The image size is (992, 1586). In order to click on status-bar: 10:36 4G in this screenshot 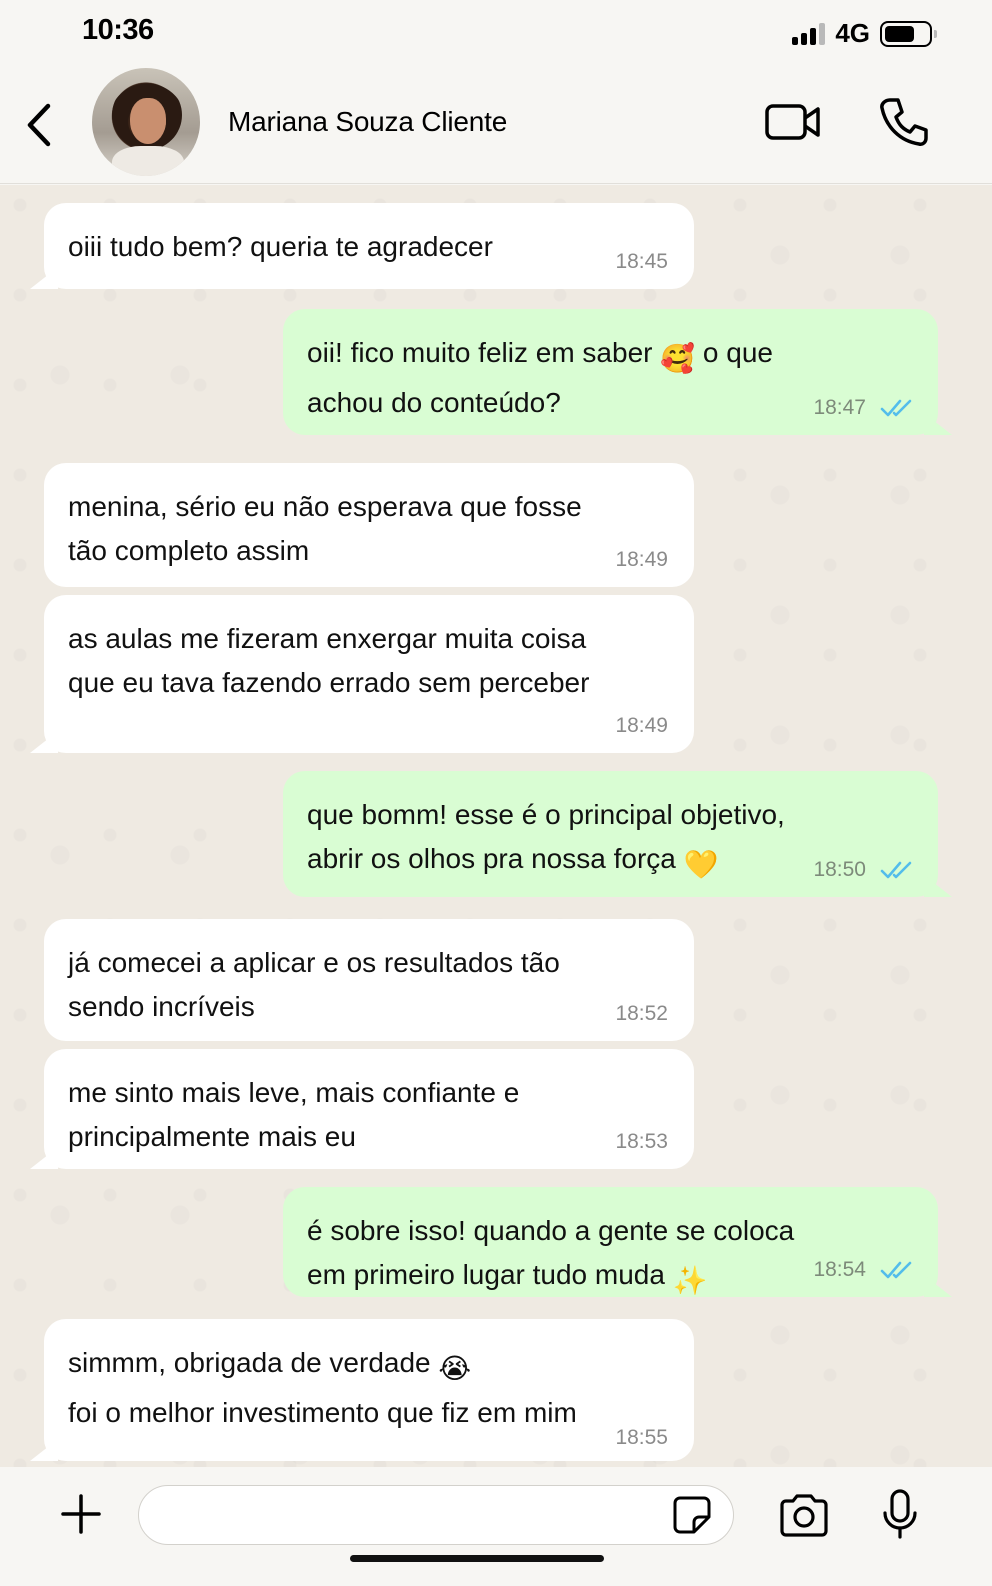, I will do `click(496, 31)`.